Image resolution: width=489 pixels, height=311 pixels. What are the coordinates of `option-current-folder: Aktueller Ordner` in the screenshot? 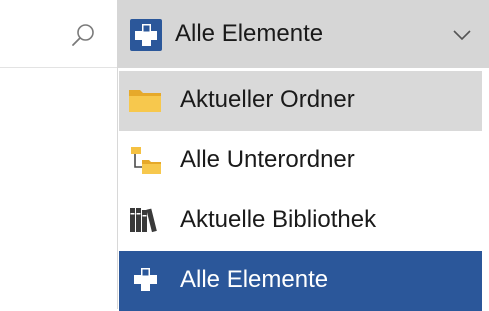 It's located at (300, 101).